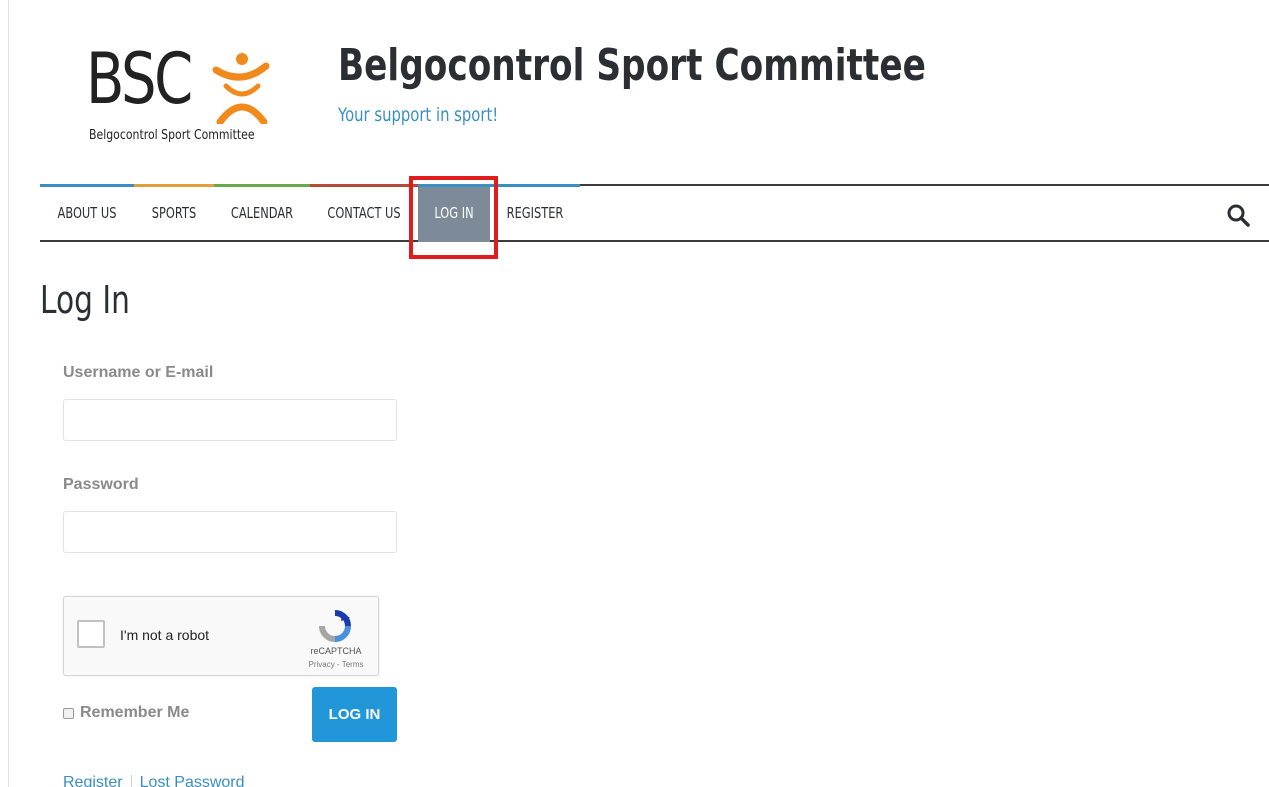 This screenshot has height=787, width=1269. What do you see at coordinates (353, 664) in the screenshot?
I see `recaptcha-terms-link: Terms` at bounding box center [353, 664].